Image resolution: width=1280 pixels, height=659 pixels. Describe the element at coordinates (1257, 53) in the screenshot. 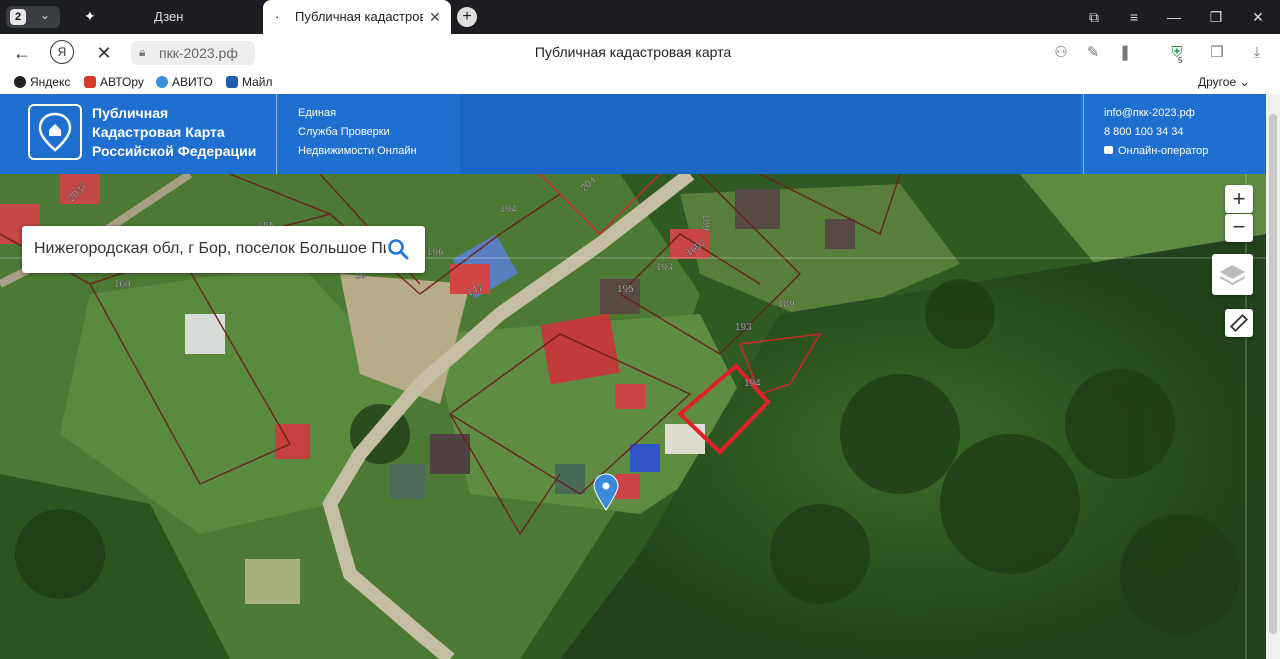

I see `download-icon: ⤓` at that location.